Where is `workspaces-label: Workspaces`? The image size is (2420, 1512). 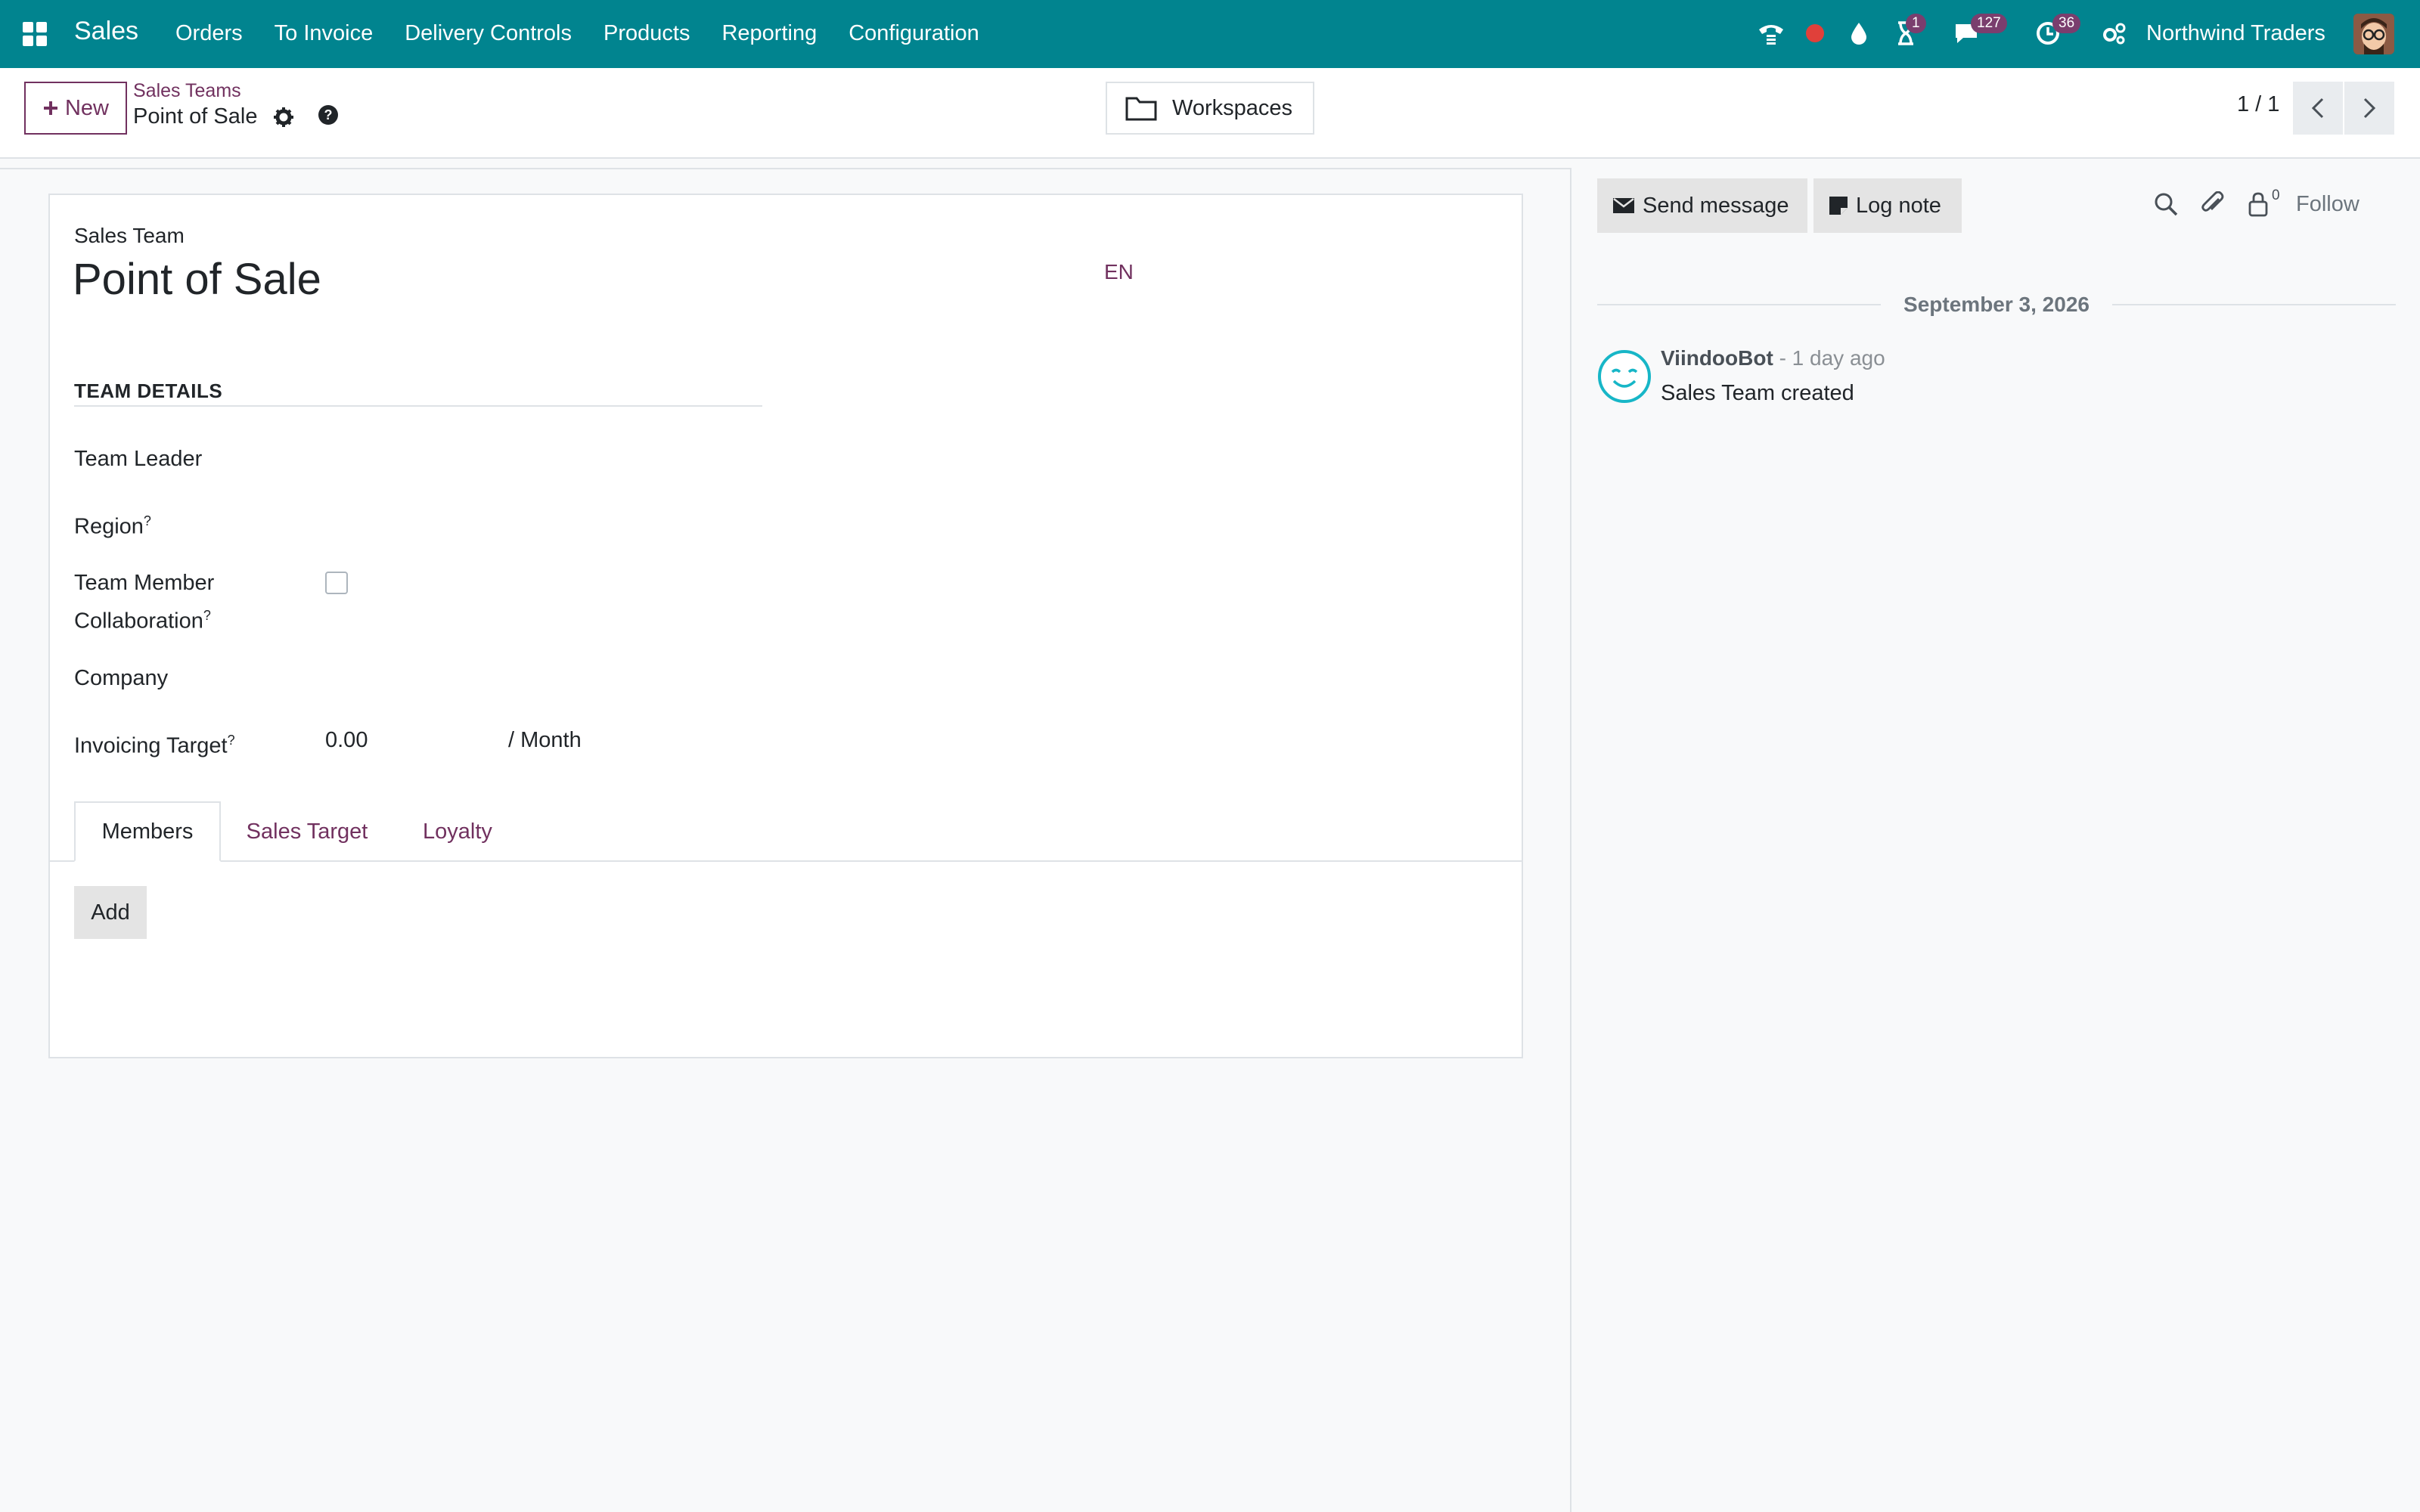
workspaces-label: Workspaces is located at coordinates (1232, 107).